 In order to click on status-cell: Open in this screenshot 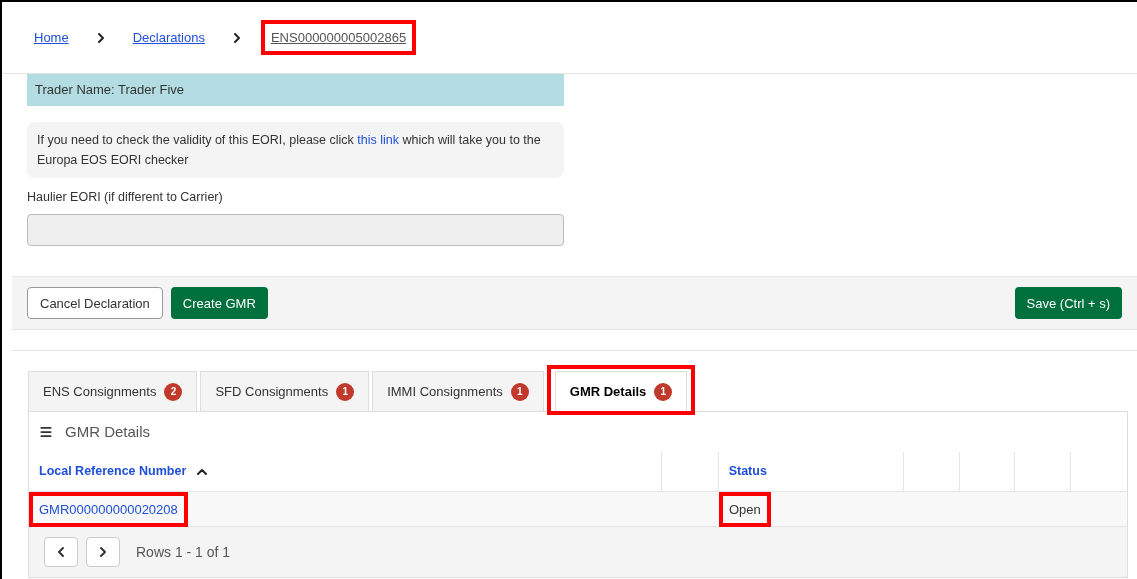, I will do `click(745, 509)`.